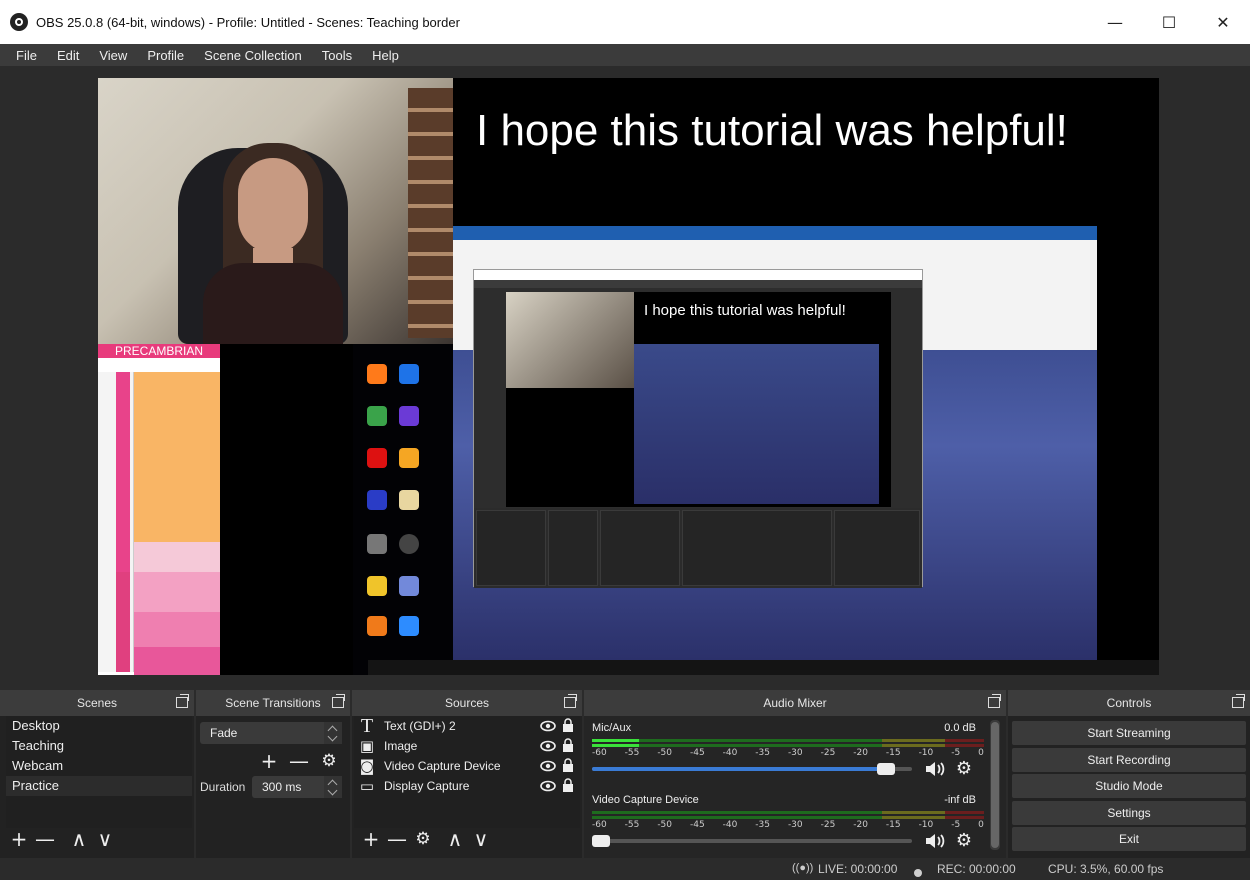 Image resolution: width=1250 pixels, height=880 pixels. What do you see at coordinates (19, 839) in the screenshot?
I see `add-scene-button: +` at bounding box center [19, 839].